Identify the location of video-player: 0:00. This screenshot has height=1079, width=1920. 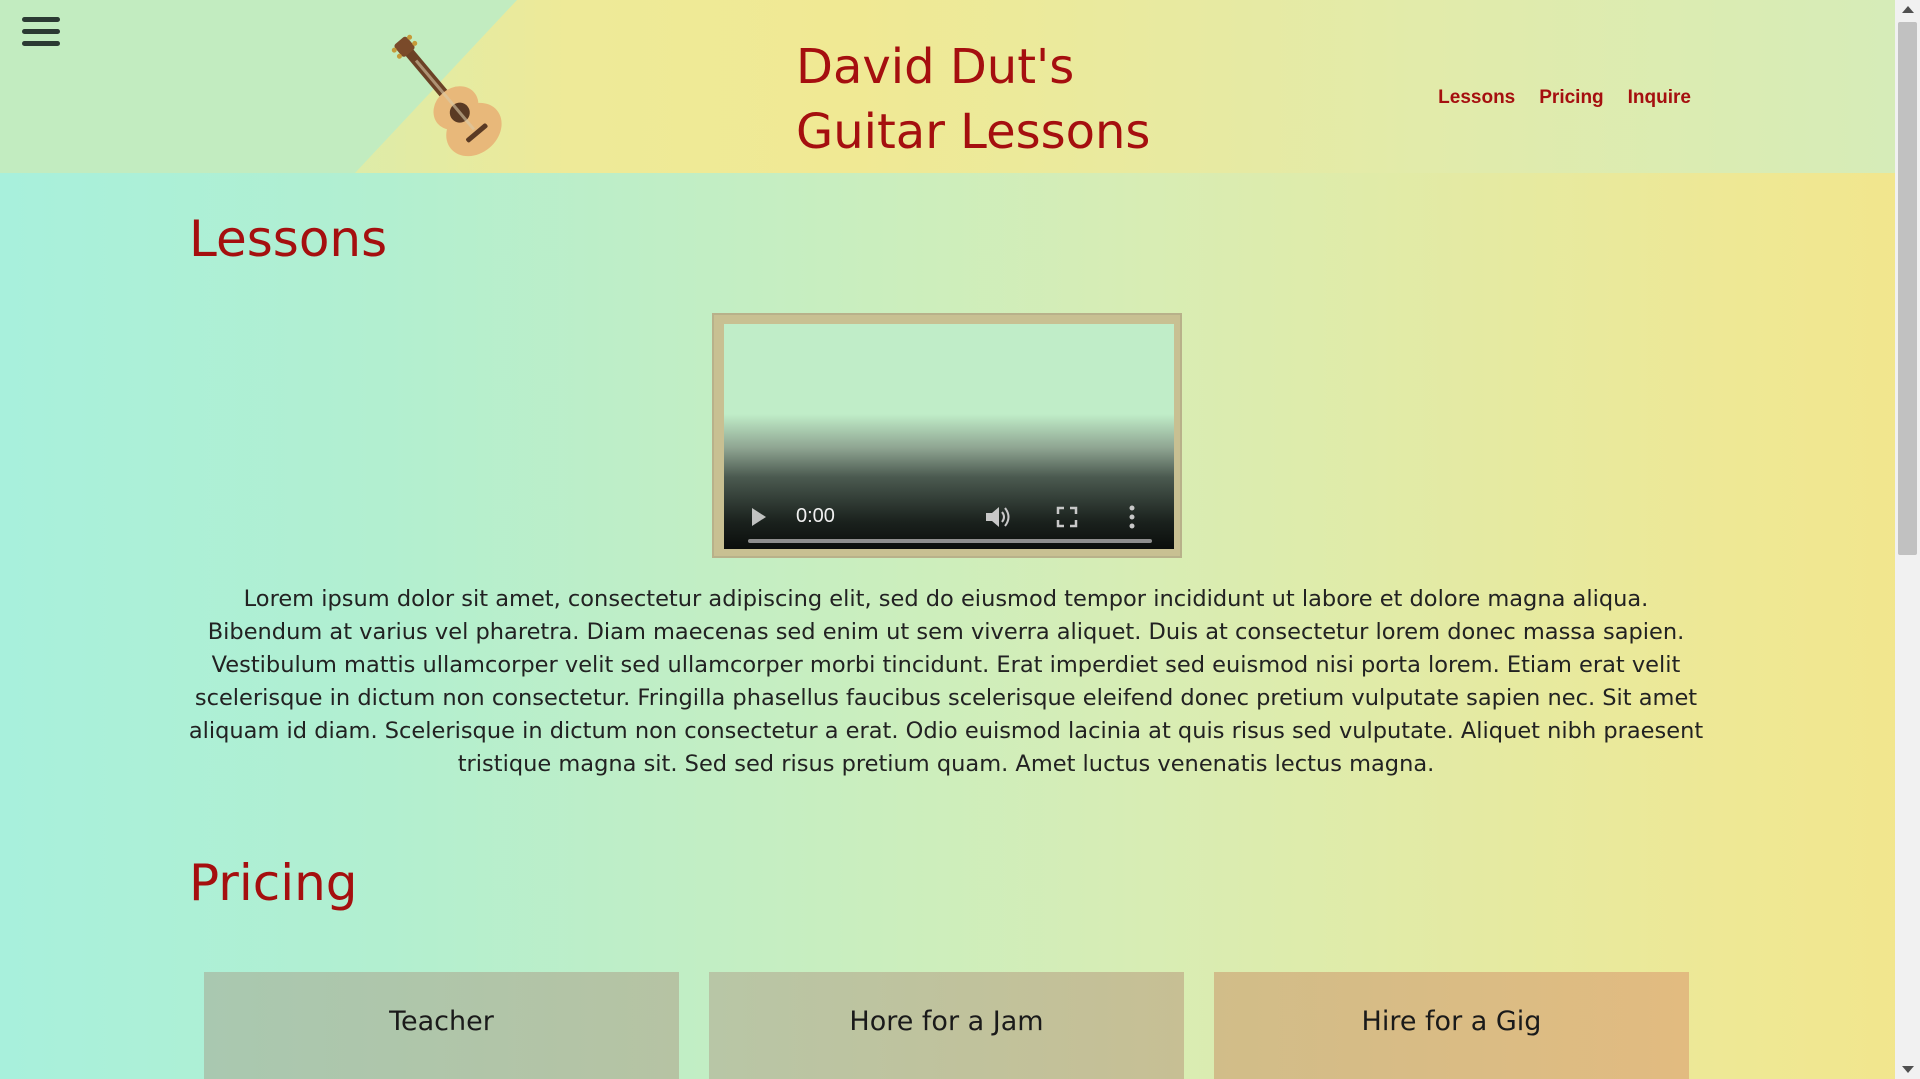
(949, 436).